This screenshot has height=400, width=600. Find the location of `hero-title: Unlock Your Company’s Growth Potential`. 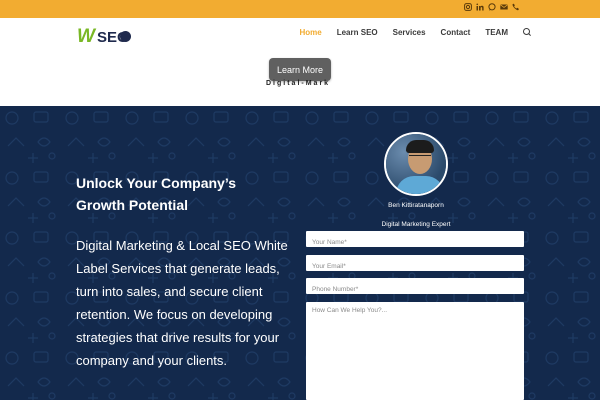

hero-title: Unlock Your Company’s Growth Potential is located at coordinates (156, 194).